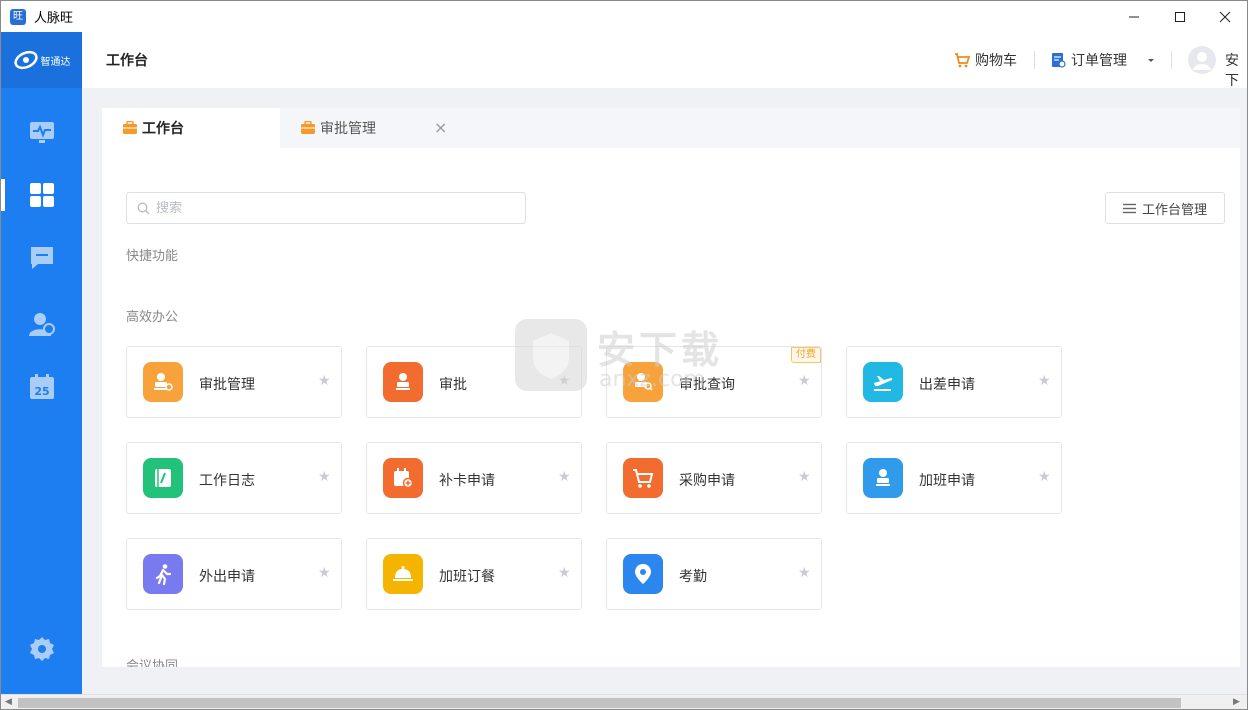  I want to click on title-bar: 旺 人脉旺, so click(624, 16).